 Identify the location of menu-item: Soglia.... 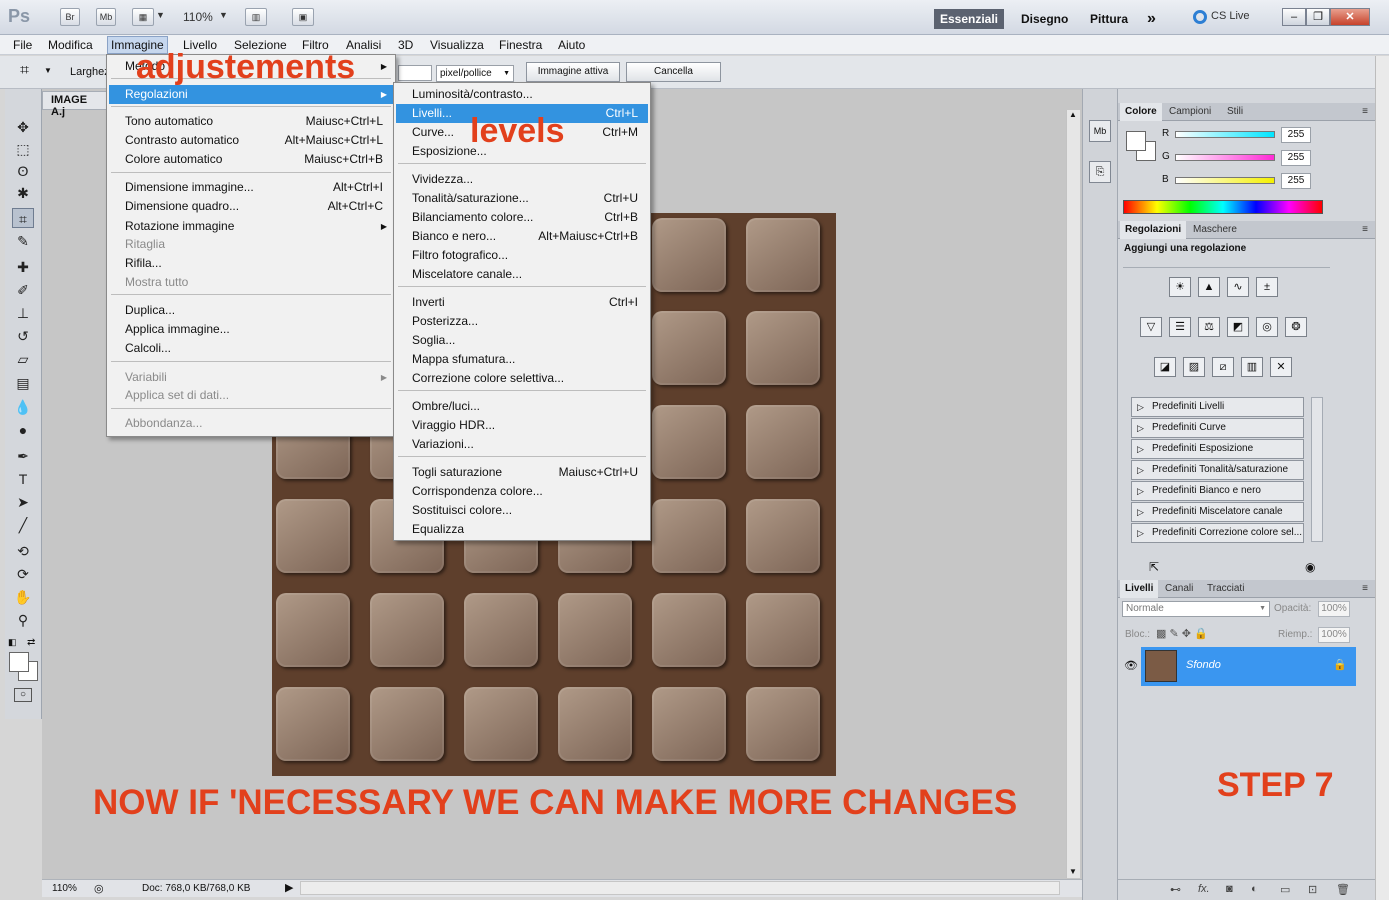
(522, 340).